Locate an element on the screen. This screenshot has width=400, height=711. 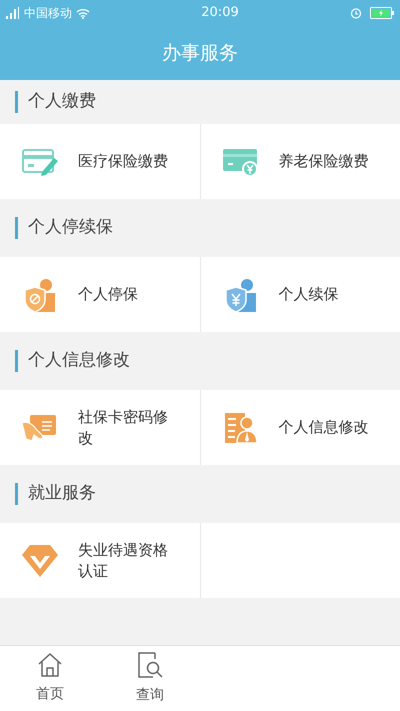
alarm-icon is located at coordinates (356, 13).